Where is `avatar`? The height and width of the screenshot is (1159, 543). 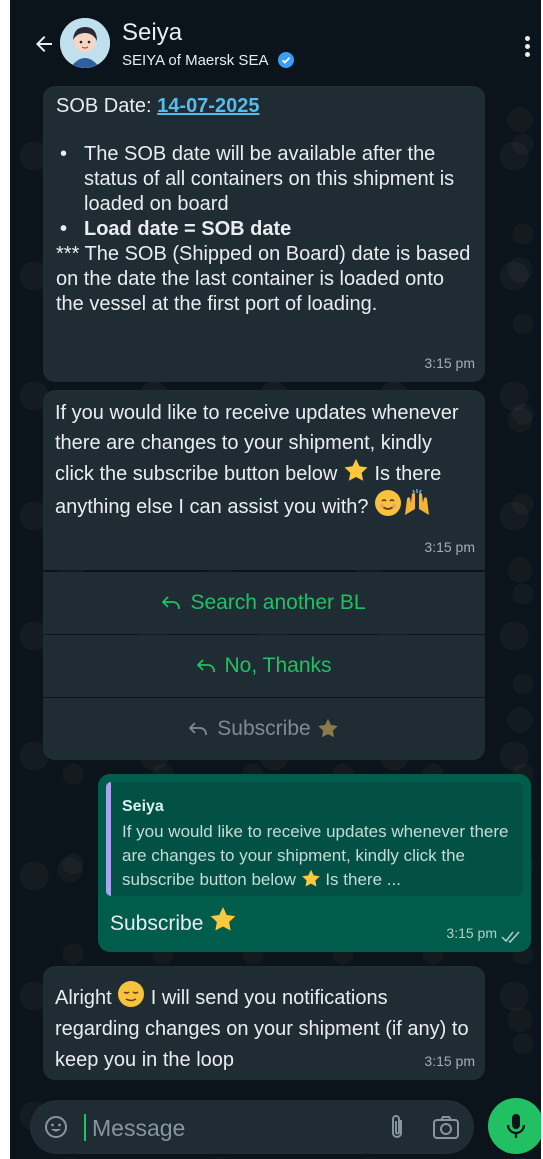
avatar is located at coordinates (85, 43).